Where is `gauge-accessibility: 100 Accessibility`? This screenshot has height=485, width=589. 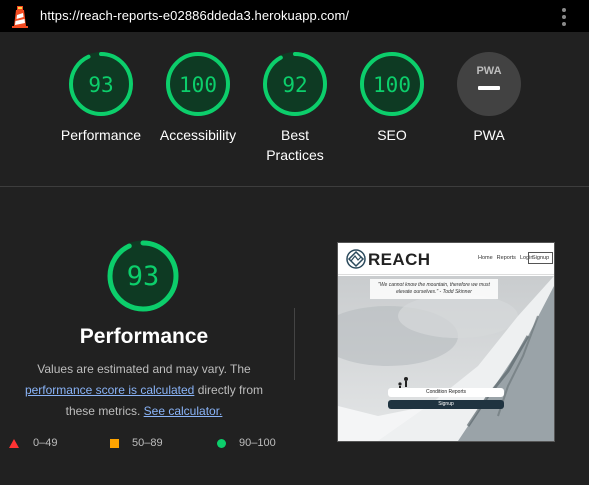
gauge-accessibility: 100 Accessibility is located at coordinates (198, 97).